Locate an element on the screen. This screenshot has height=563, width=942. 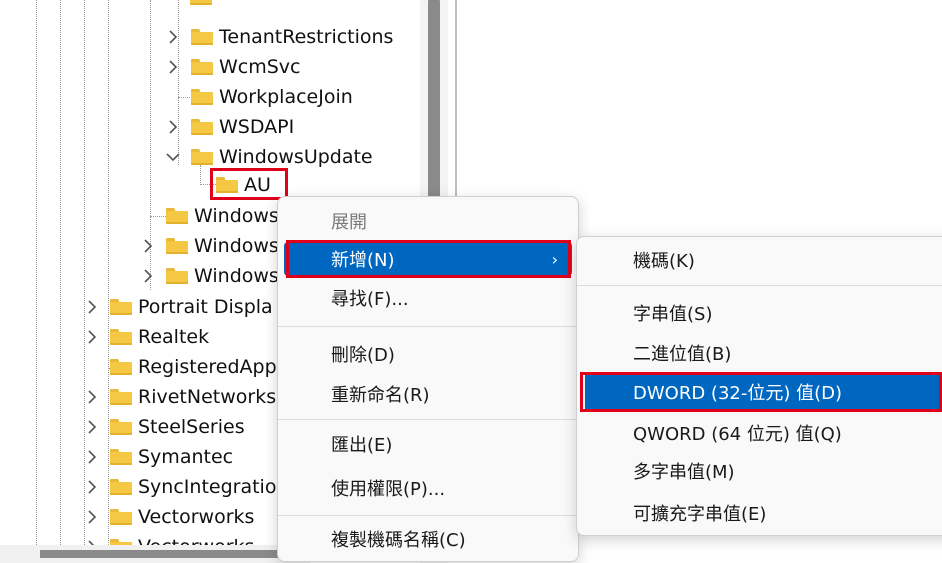
submenu-item-binary-value: 二進位值(B) is located at coordinates (762, 353).